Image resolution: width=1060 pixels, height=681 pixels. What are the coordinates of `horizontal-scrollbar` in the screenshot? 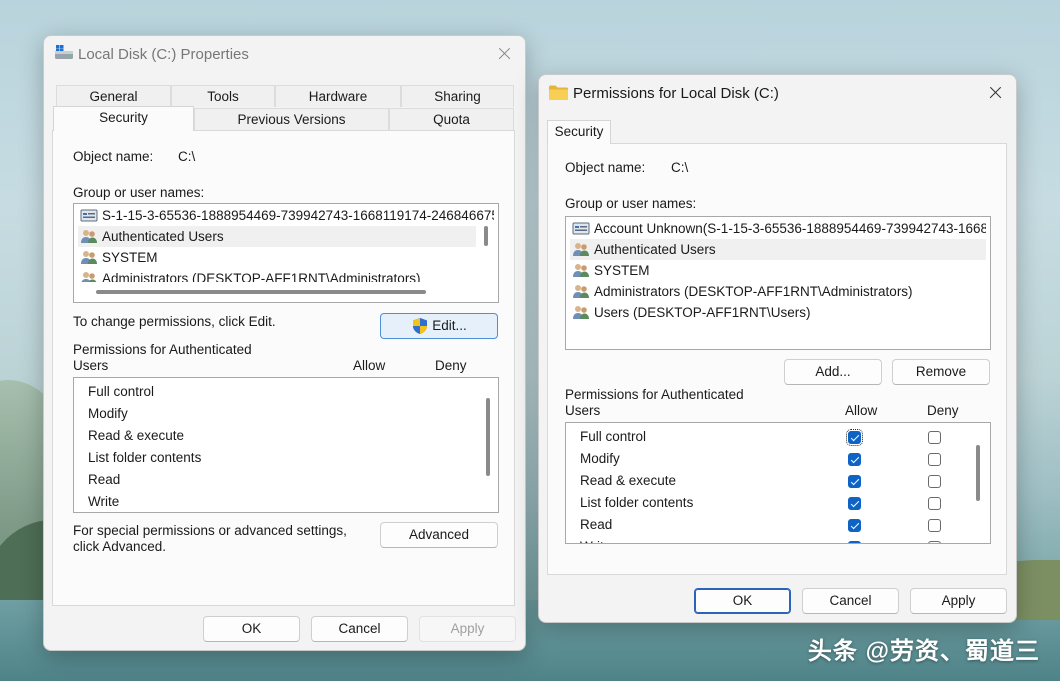 It's located at (261, 292).